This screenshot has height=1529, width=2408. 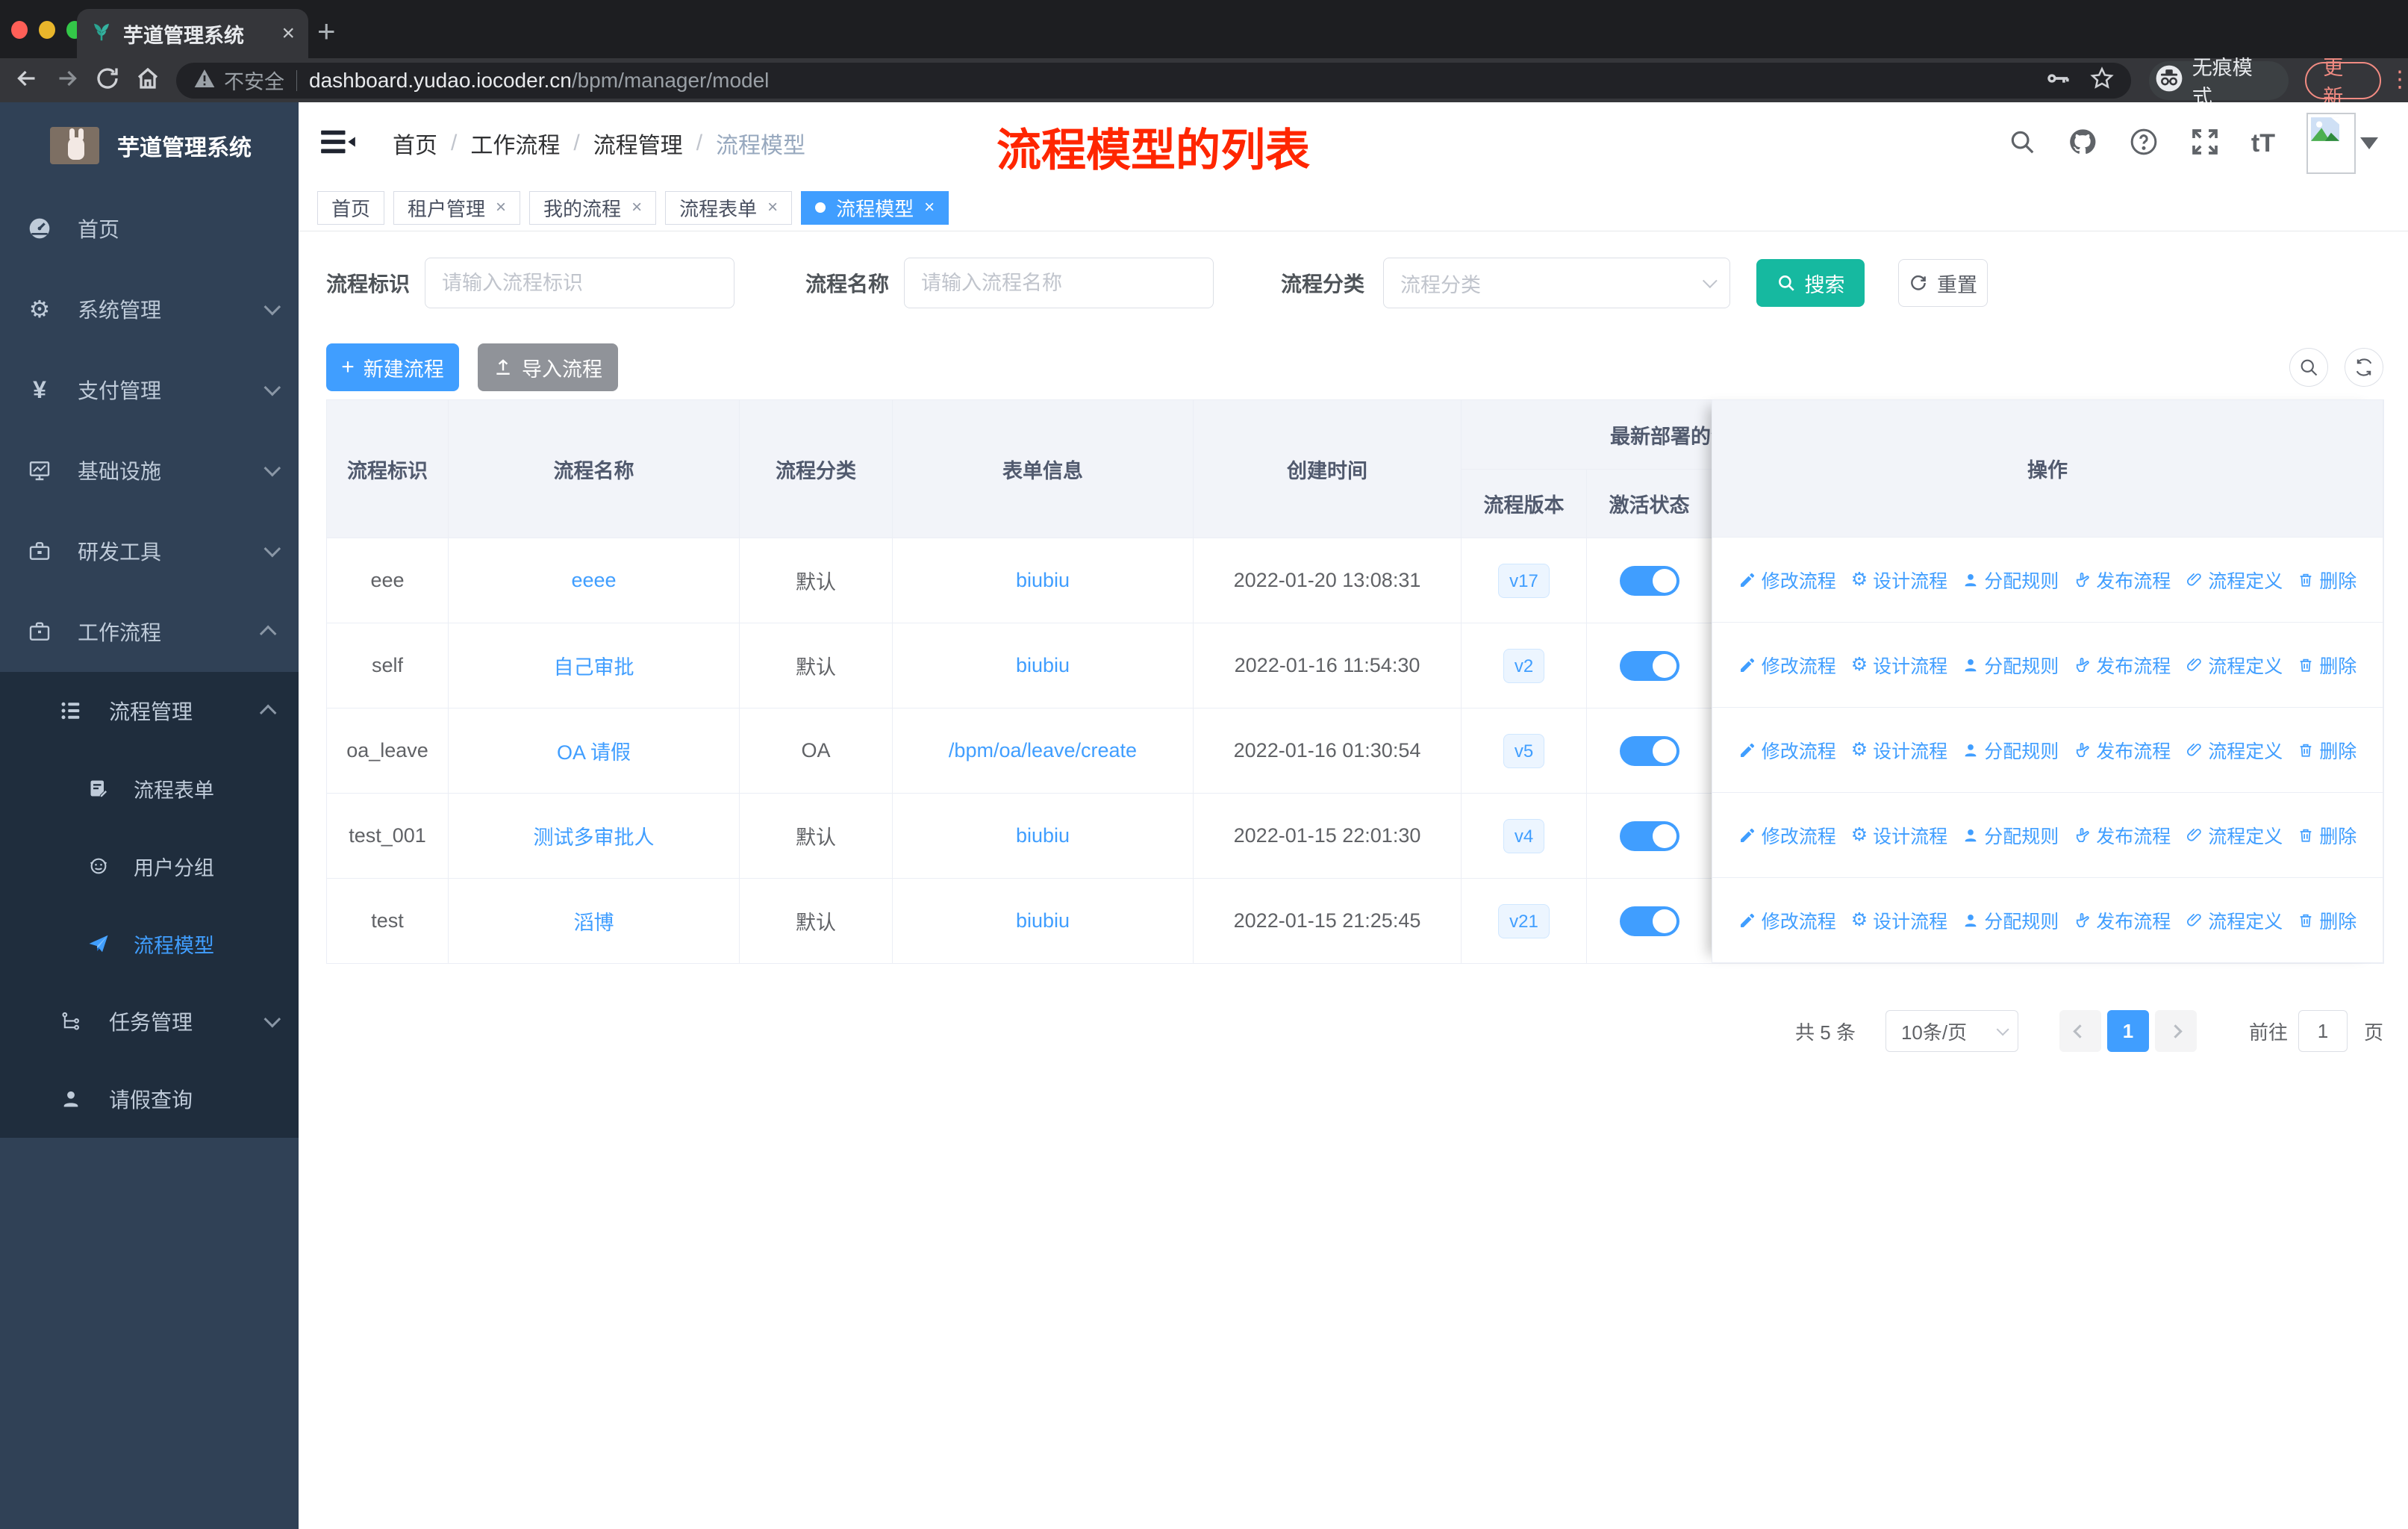 I want to click on sidebar-item-dev: 研发工具, so click(x=149, y=551).